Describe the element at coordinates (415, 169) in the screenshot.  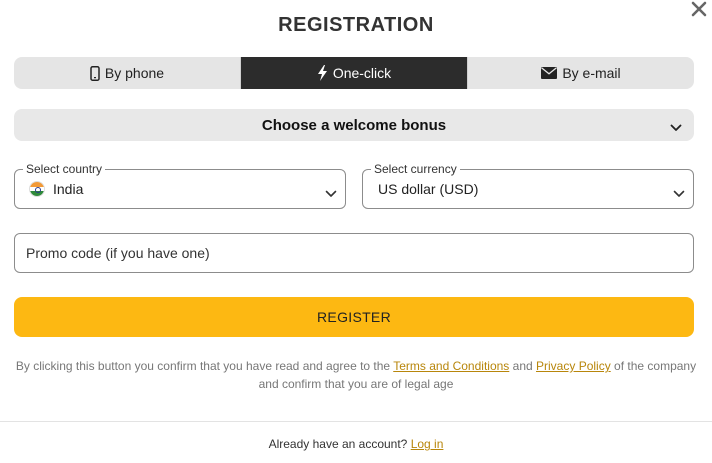
I see `currency-legend: Select currency` at that location.